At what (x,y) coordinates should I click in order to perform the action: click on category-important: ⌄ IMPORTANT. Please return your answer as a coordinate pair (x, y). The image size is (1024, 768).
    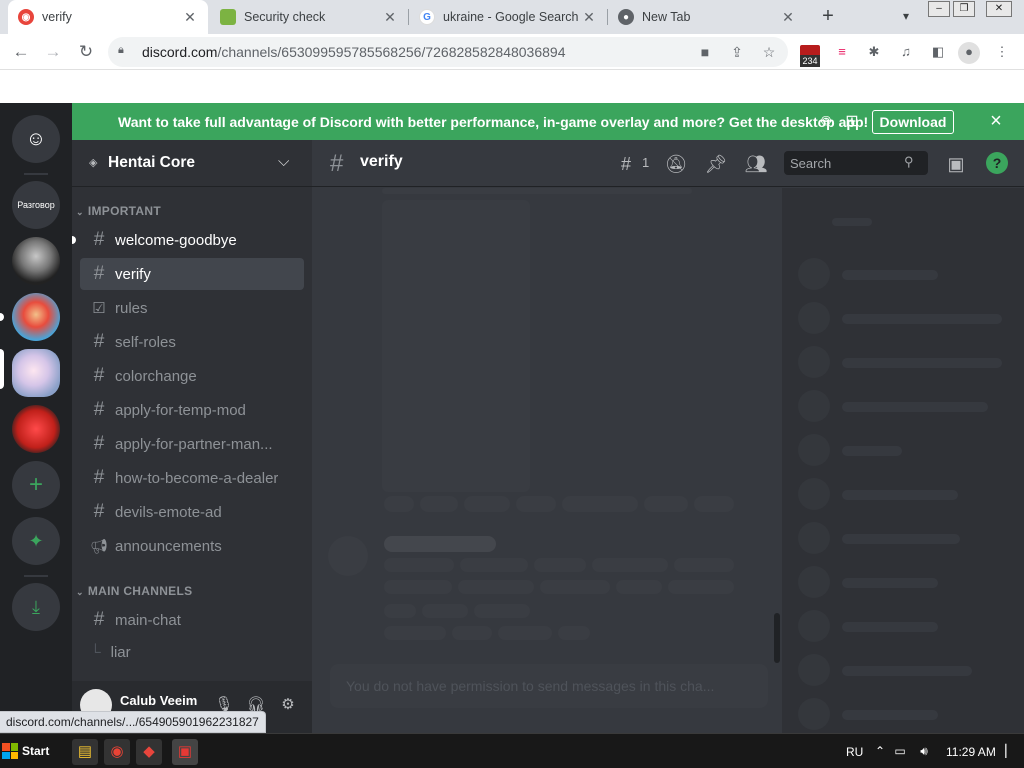
    Looking at the image, I should click on (118, 211).